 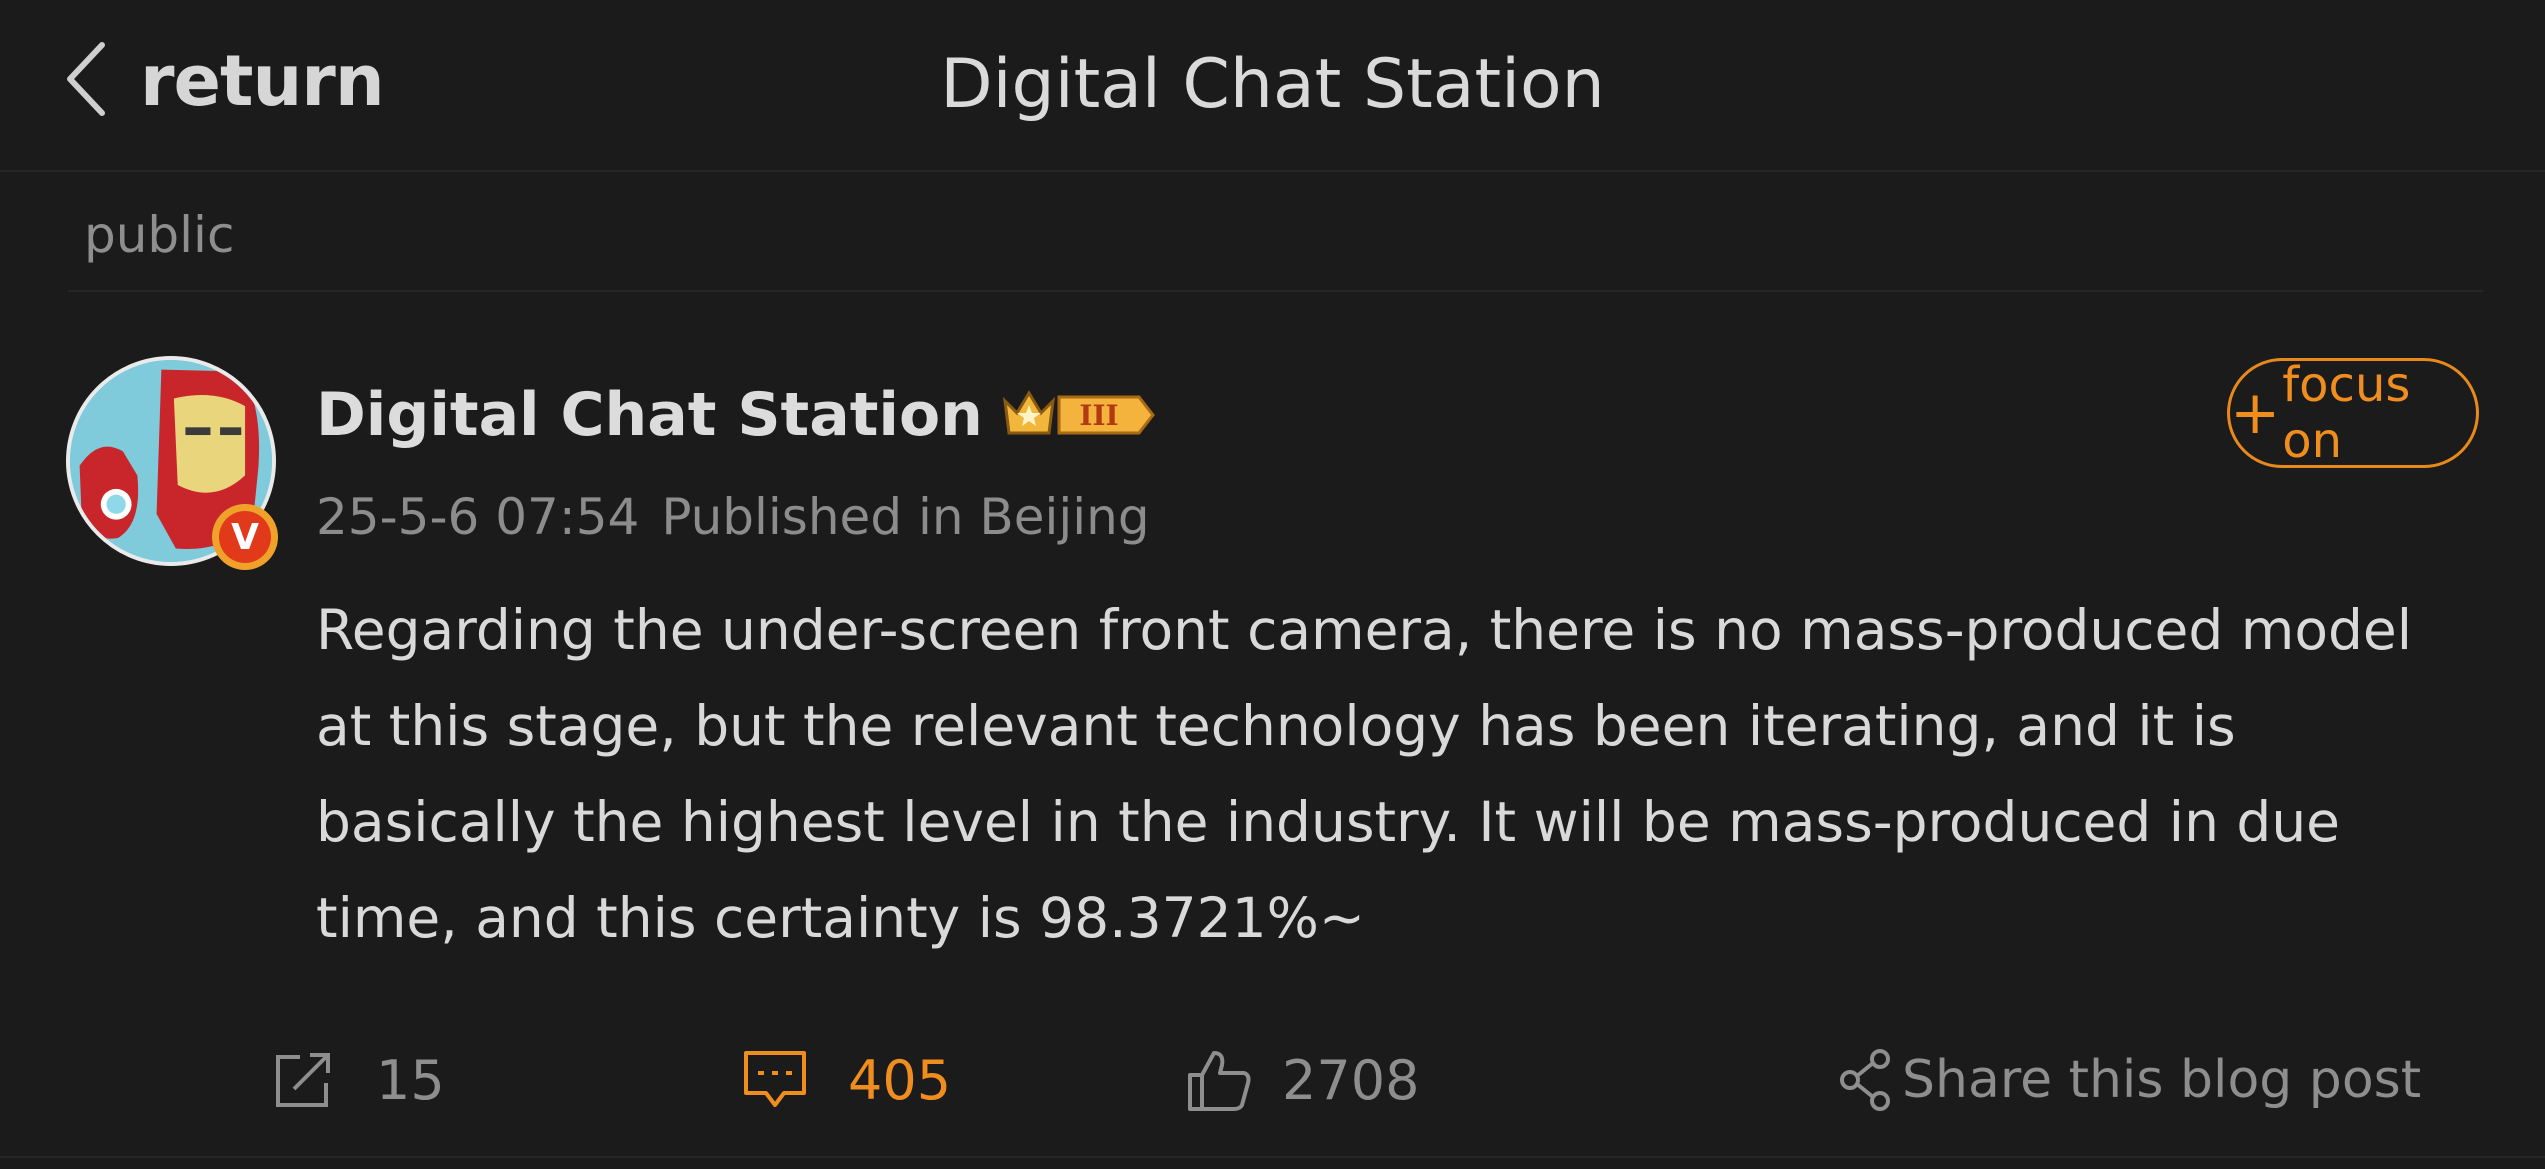 I want to click on like-count: 2708, so click(x=1351, y=1080).